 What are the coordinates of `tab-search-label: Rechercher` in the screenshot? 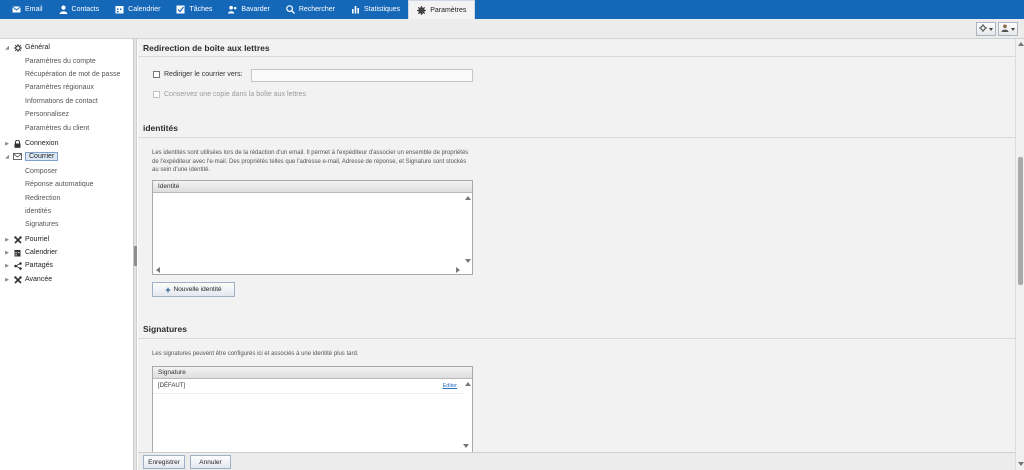 It's located at (316, 9).